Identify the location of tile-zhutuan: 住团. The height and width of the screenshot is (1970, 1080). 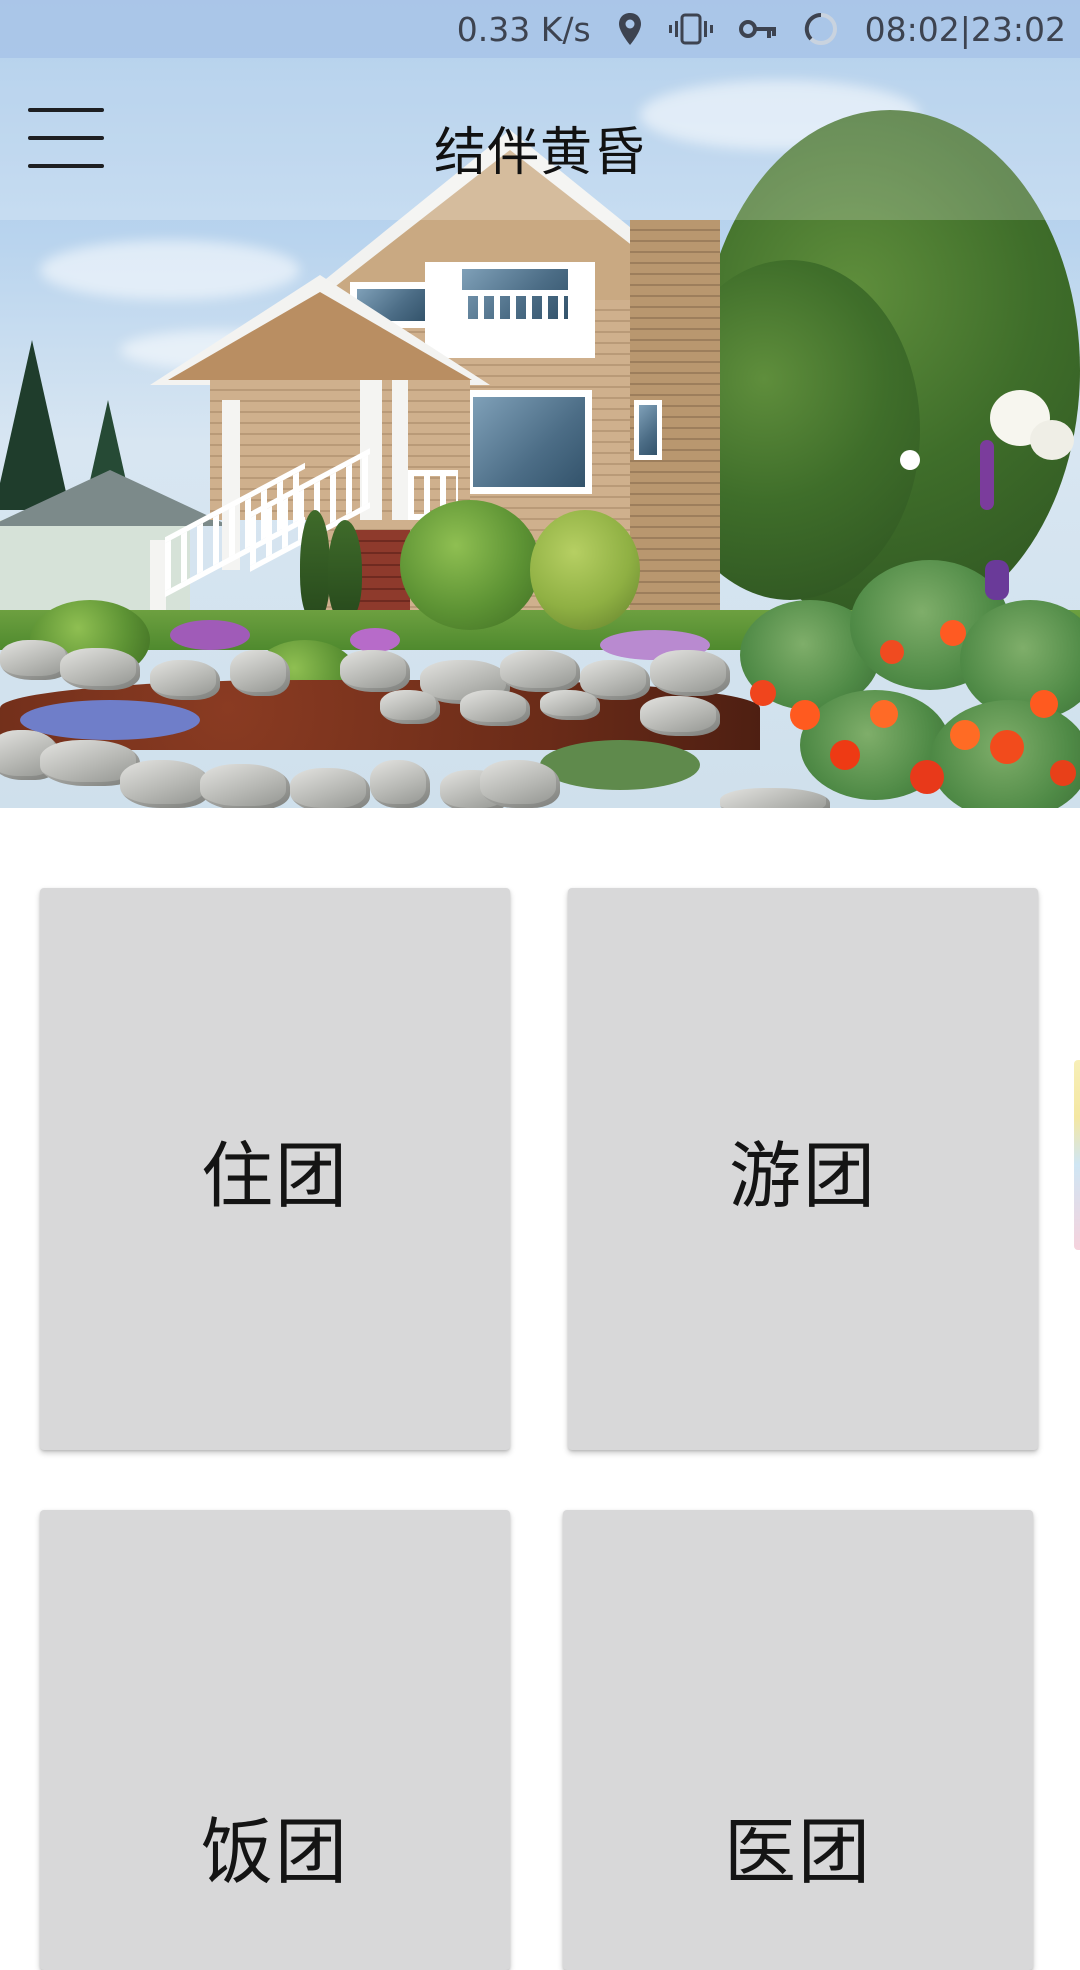
(275, 1169).